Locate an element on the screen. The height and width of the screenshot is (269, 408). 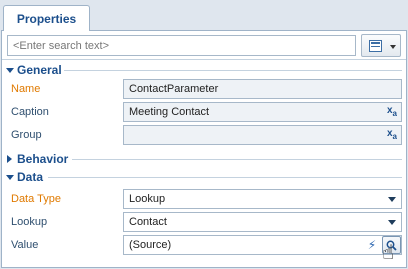
name-field-value: ContactParameter is located at coordinates (174, 89).